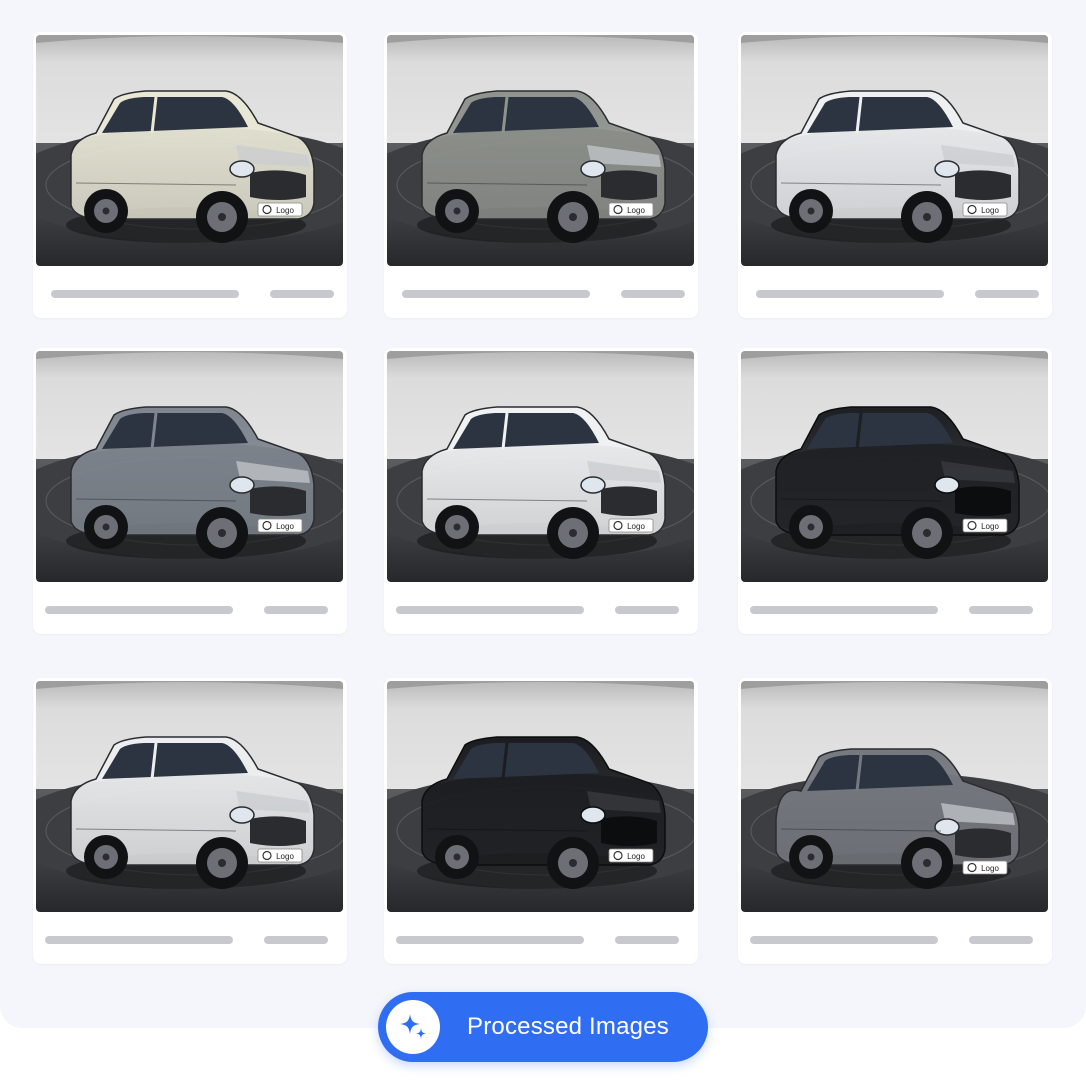 This screenshot has height=1086, width=1086. I want to click on processed-images-button: Processed Images, so click(543, 1027).